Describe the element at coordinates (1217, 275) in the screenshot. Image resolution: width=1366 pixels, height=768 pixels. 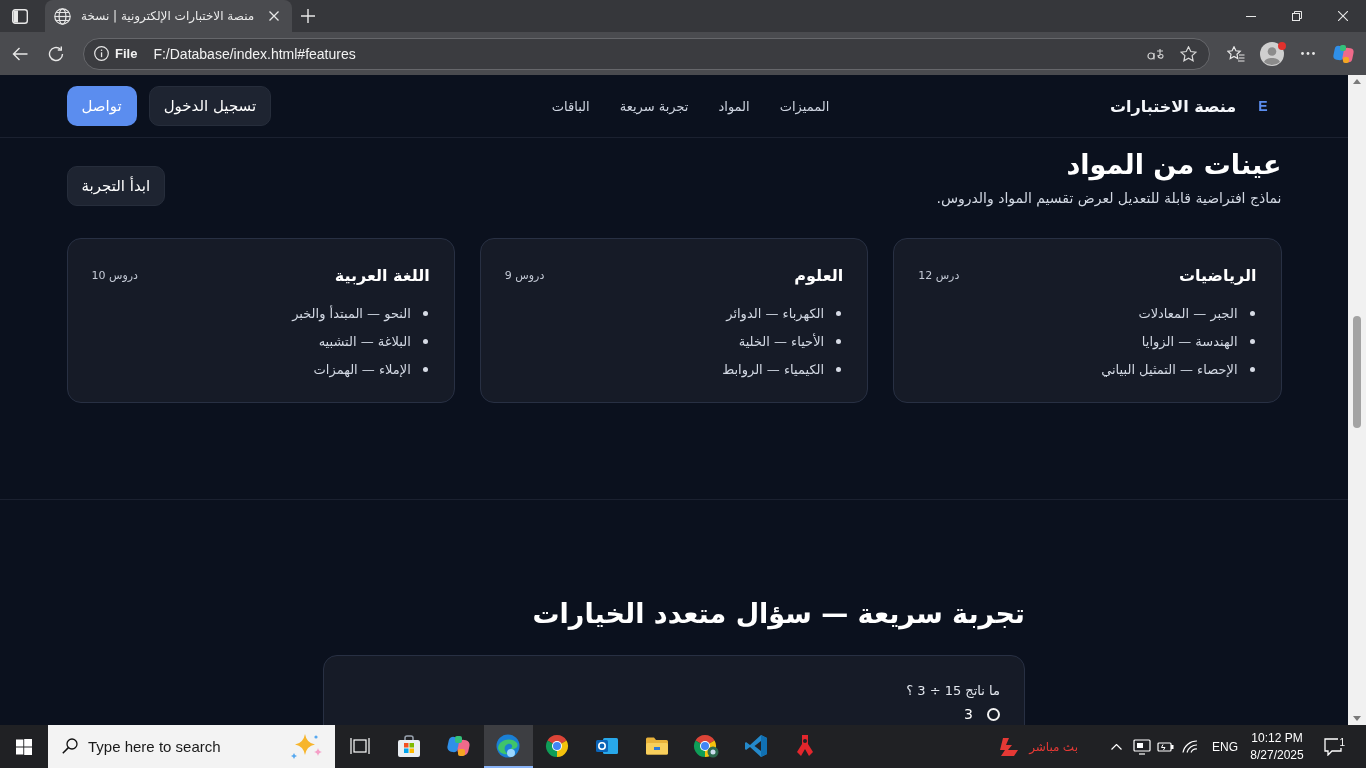
I see `subject-title: الرياضيات` at that location.